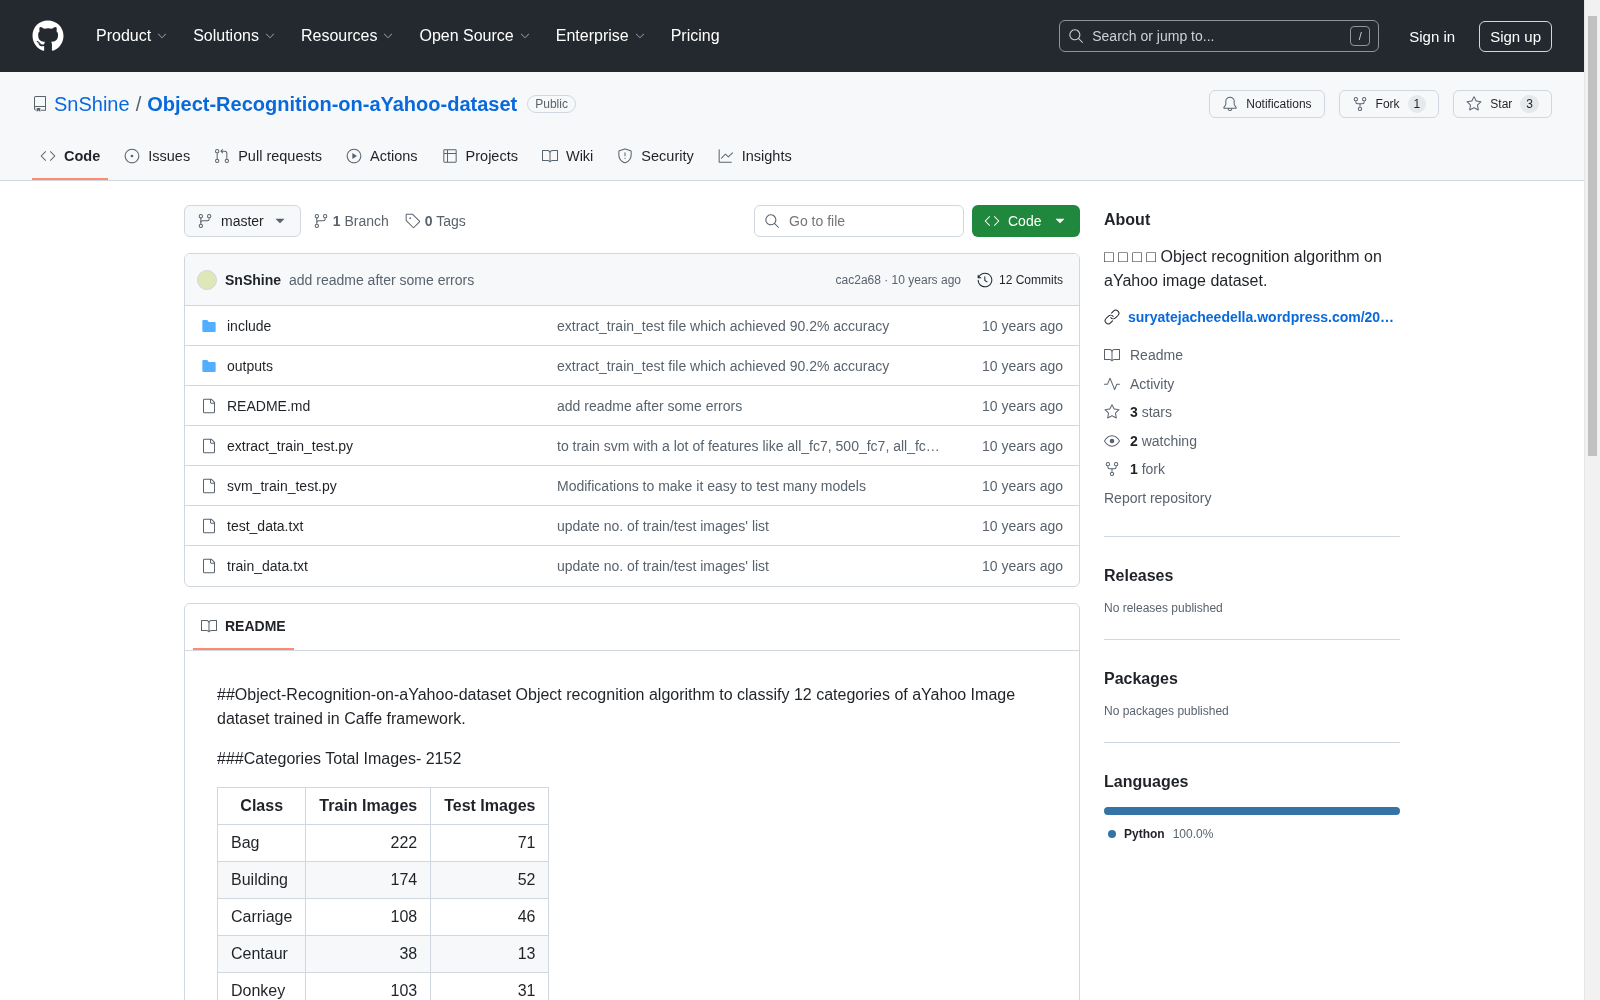 The image size is (1600, 1000). Describe the element at coordinates (1112, 383) in the screenshot. I see `pulse-icon` at that location.